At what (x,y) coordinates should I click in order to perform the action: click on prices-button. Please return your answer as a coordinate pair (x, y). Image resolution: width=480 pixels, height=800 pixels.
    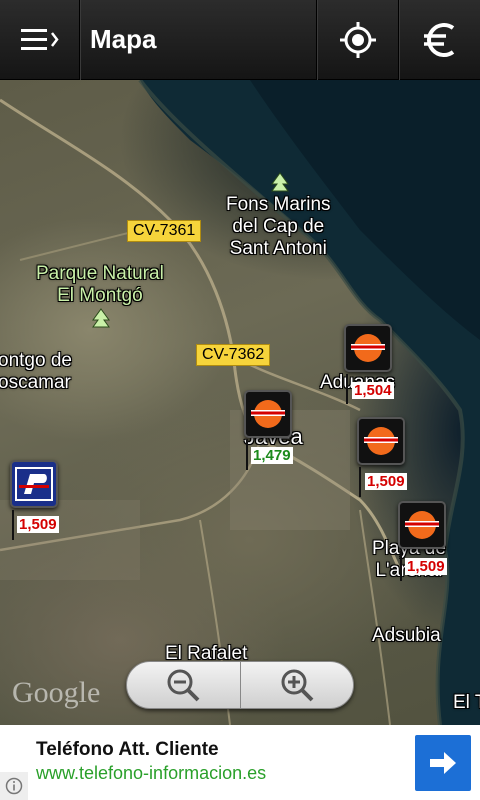
    Looking at the image, I should click on (439, 40).